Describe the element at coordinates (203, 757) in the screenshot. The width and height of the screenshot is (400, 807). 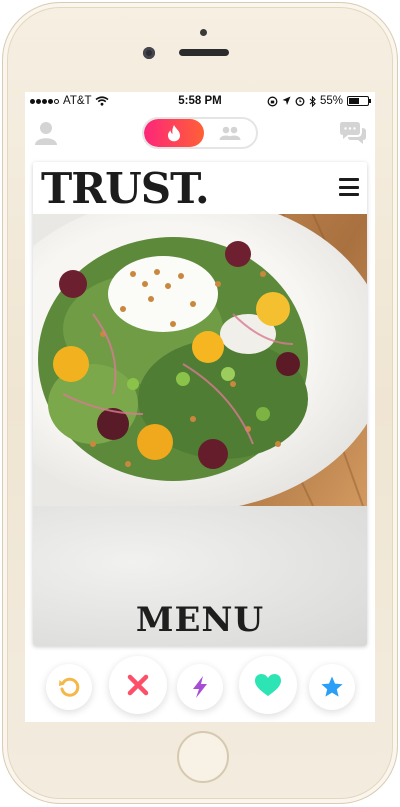
I see `home-button` at that location.